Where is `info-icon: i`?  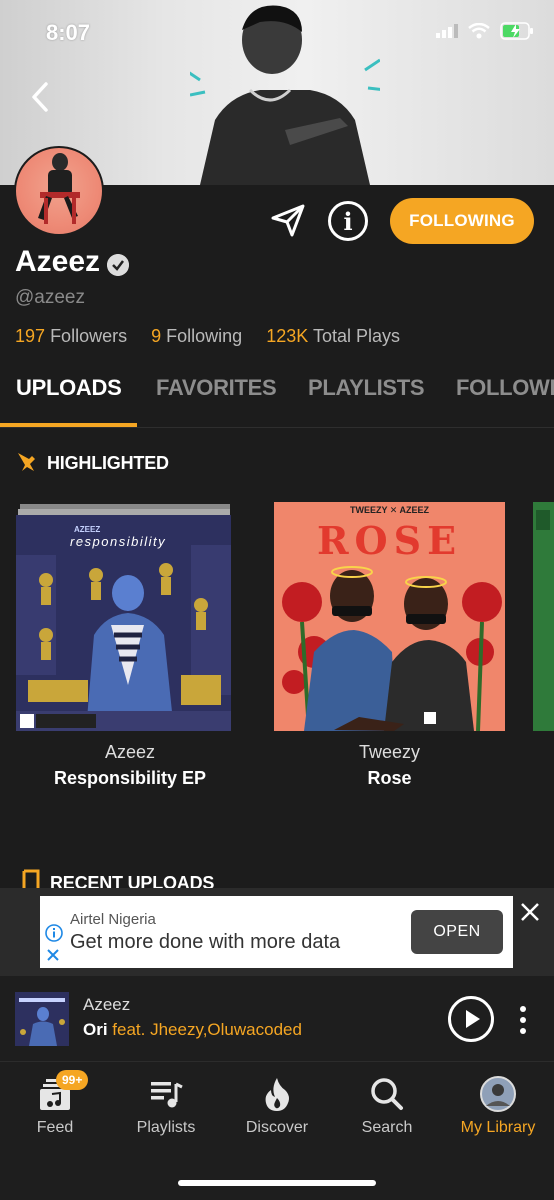
info-icon: i is located at coordinates (348, 221).